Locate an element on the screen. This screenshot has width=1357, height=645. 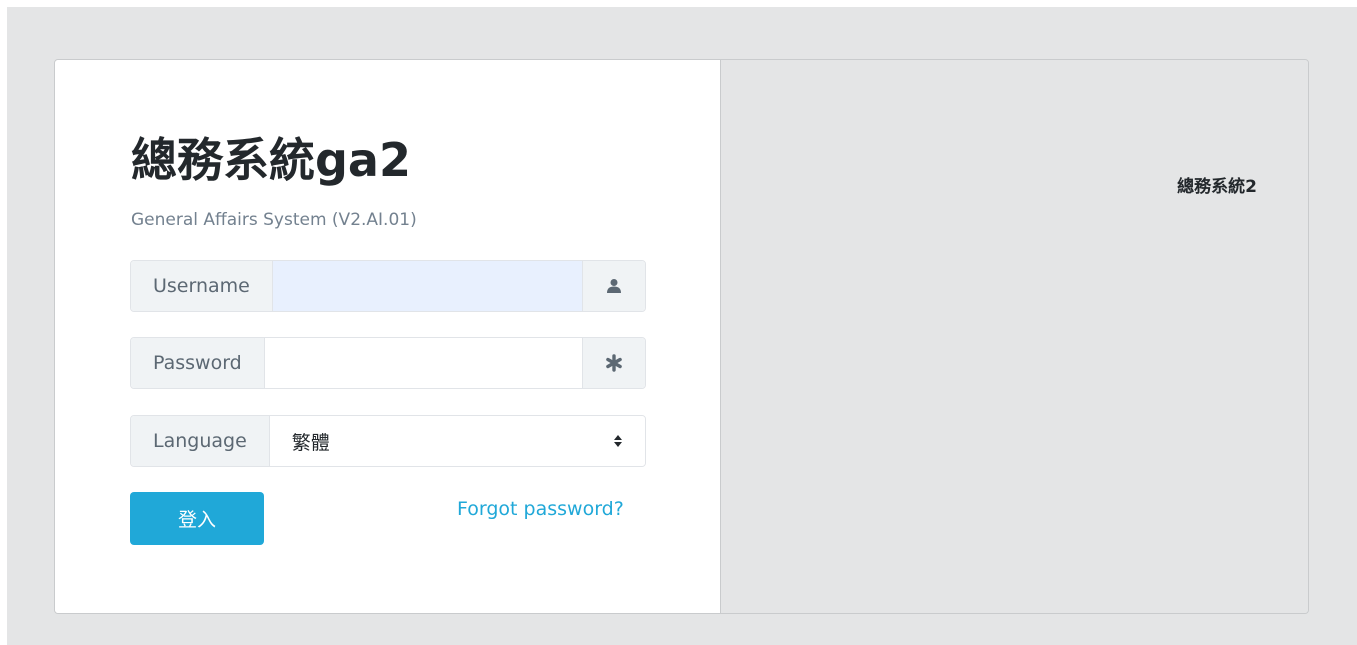
username-input is located at coordinates (427, 286).